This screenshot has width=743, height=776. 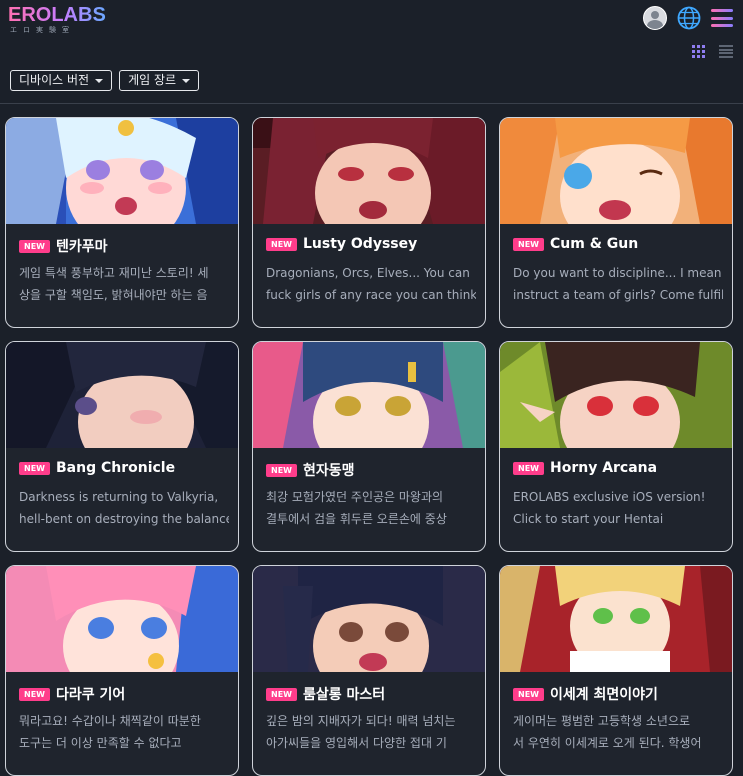 What do you see at coordinates (698, 51) in the screenshot?
I see `grid-view-icon` at bounding box center [698, 51].